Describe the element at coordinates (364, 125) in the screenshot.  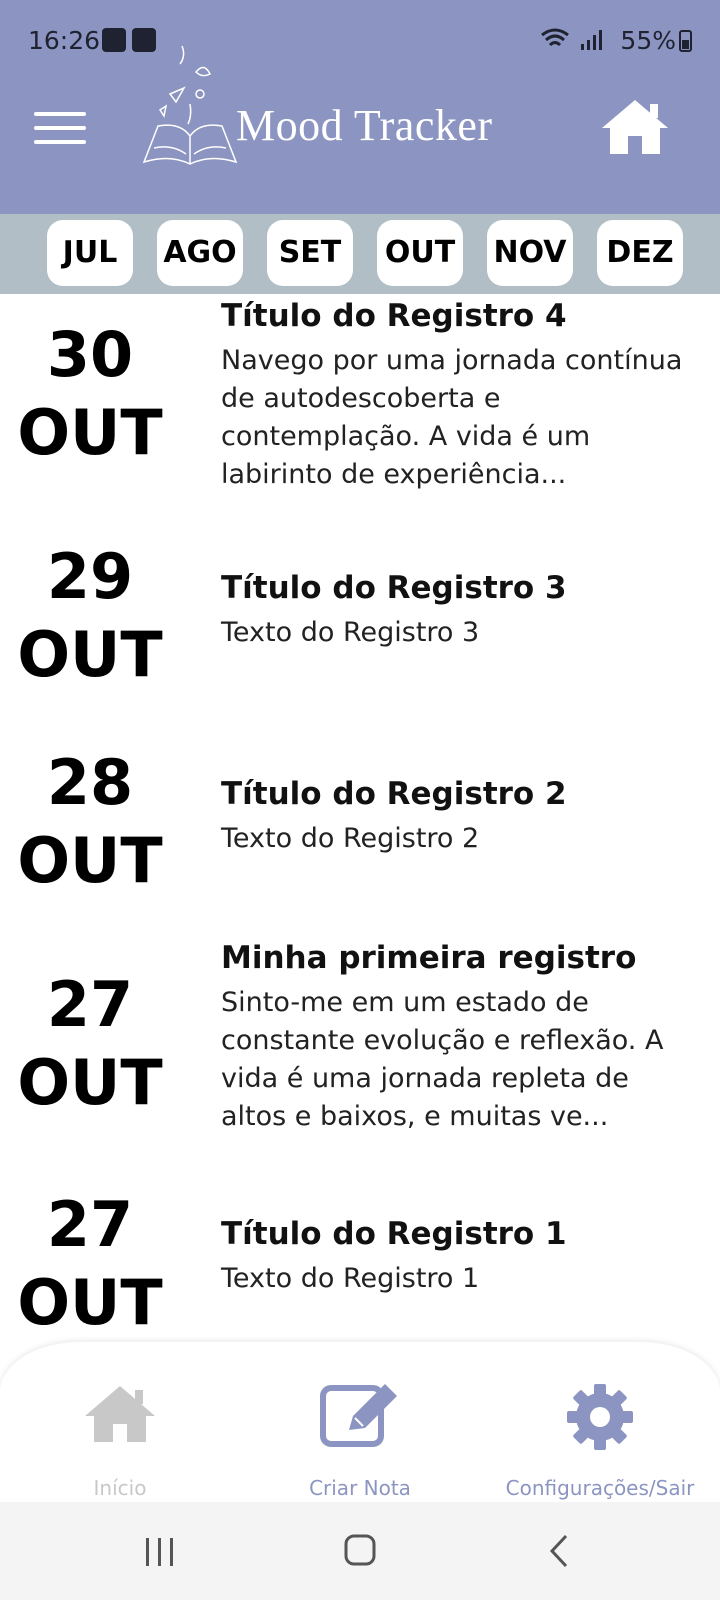
I see `app-title: Mood Tracker` at that location.